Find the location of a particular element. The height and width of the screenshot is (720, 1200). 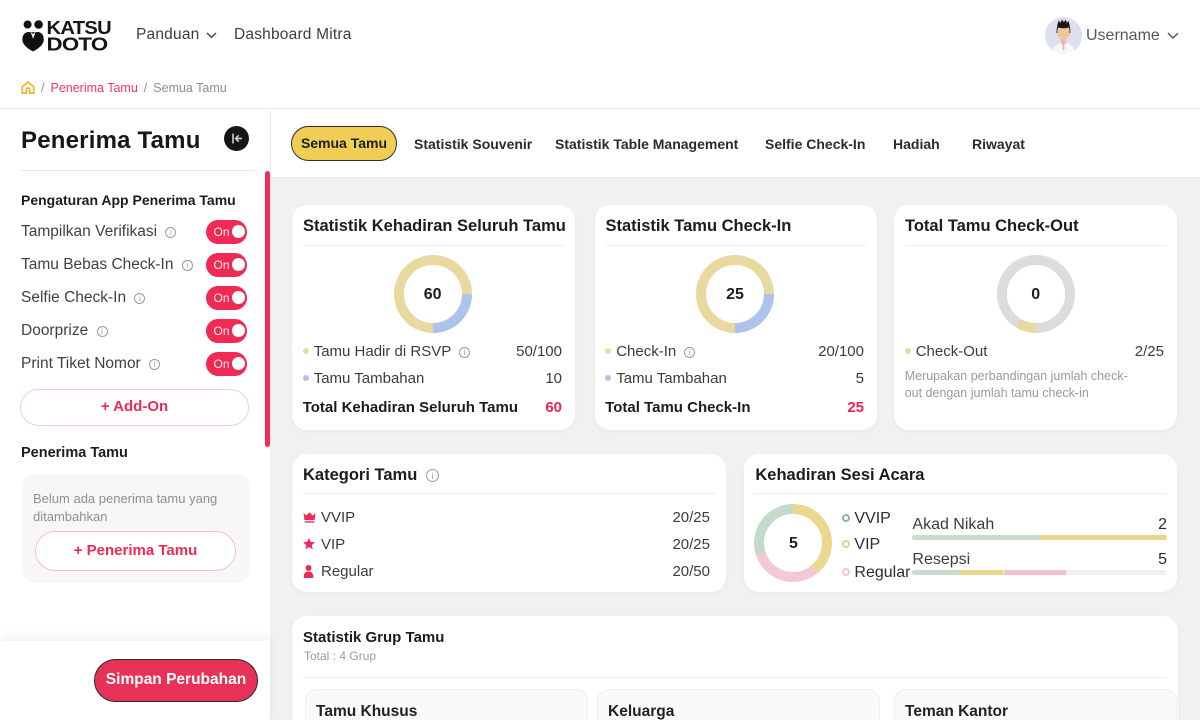

svg-text: DOTO is located at coordinates (77, 43).